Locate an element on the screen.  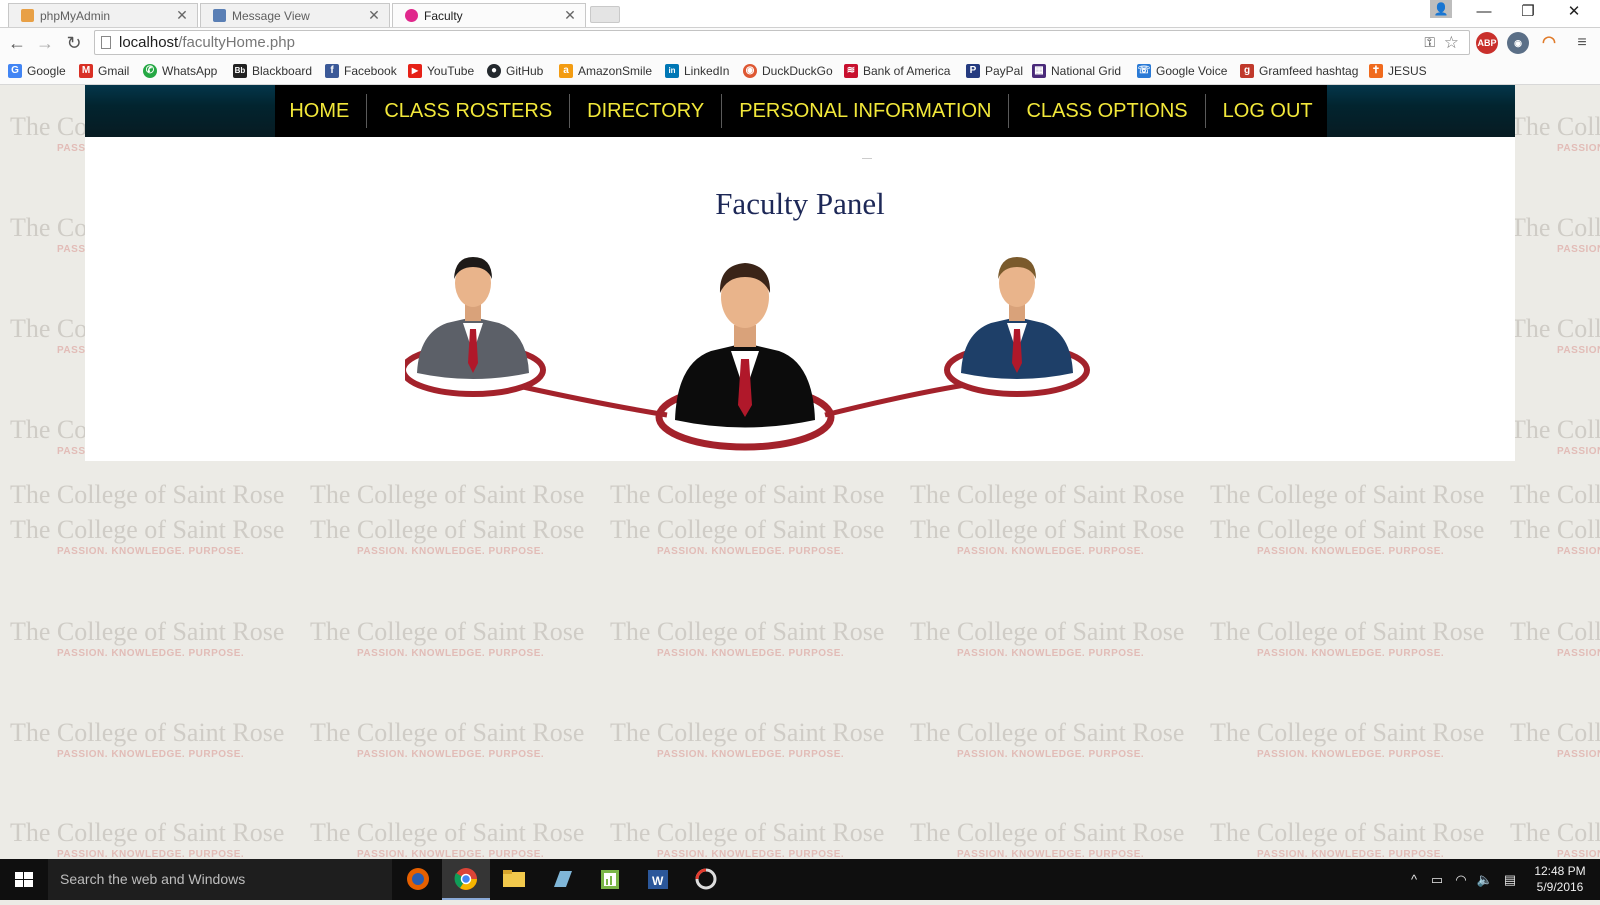
adblock-plus-icon: ABP is located at coordinates (1487, 43).